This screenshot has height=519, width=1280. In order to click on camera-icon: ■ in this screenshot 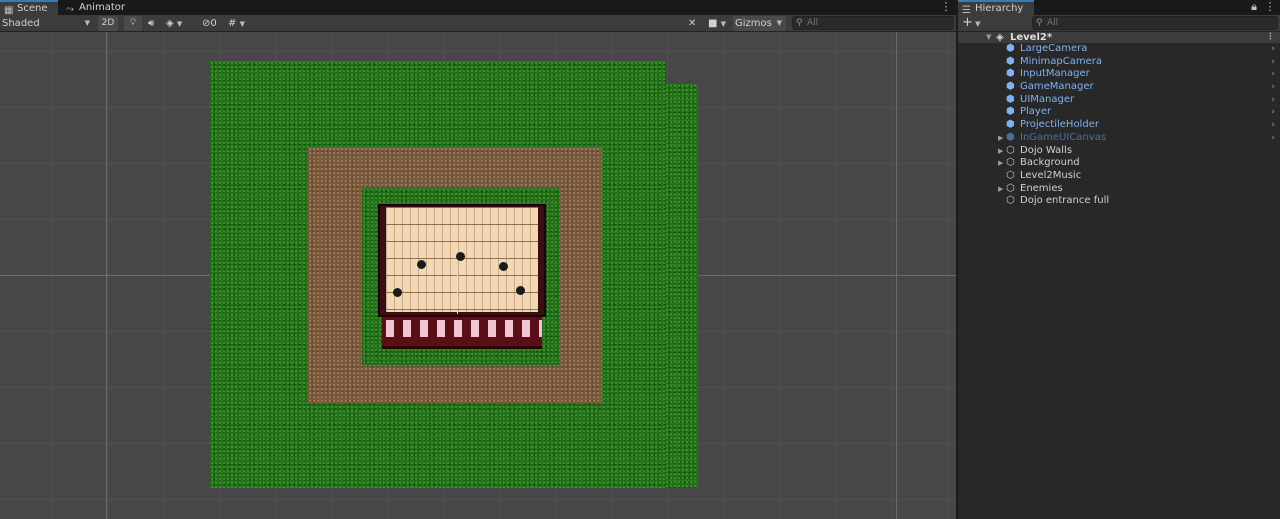, I will do `click(713, 23)`.